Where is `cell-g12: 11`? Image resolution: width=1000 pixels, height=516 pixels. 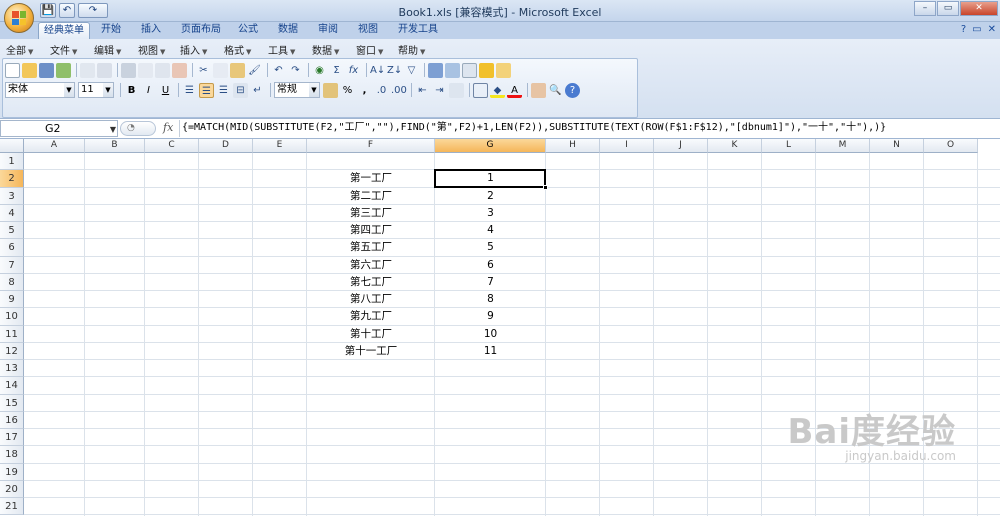
cell-g12: 11 is located at coordinates (490, 351).